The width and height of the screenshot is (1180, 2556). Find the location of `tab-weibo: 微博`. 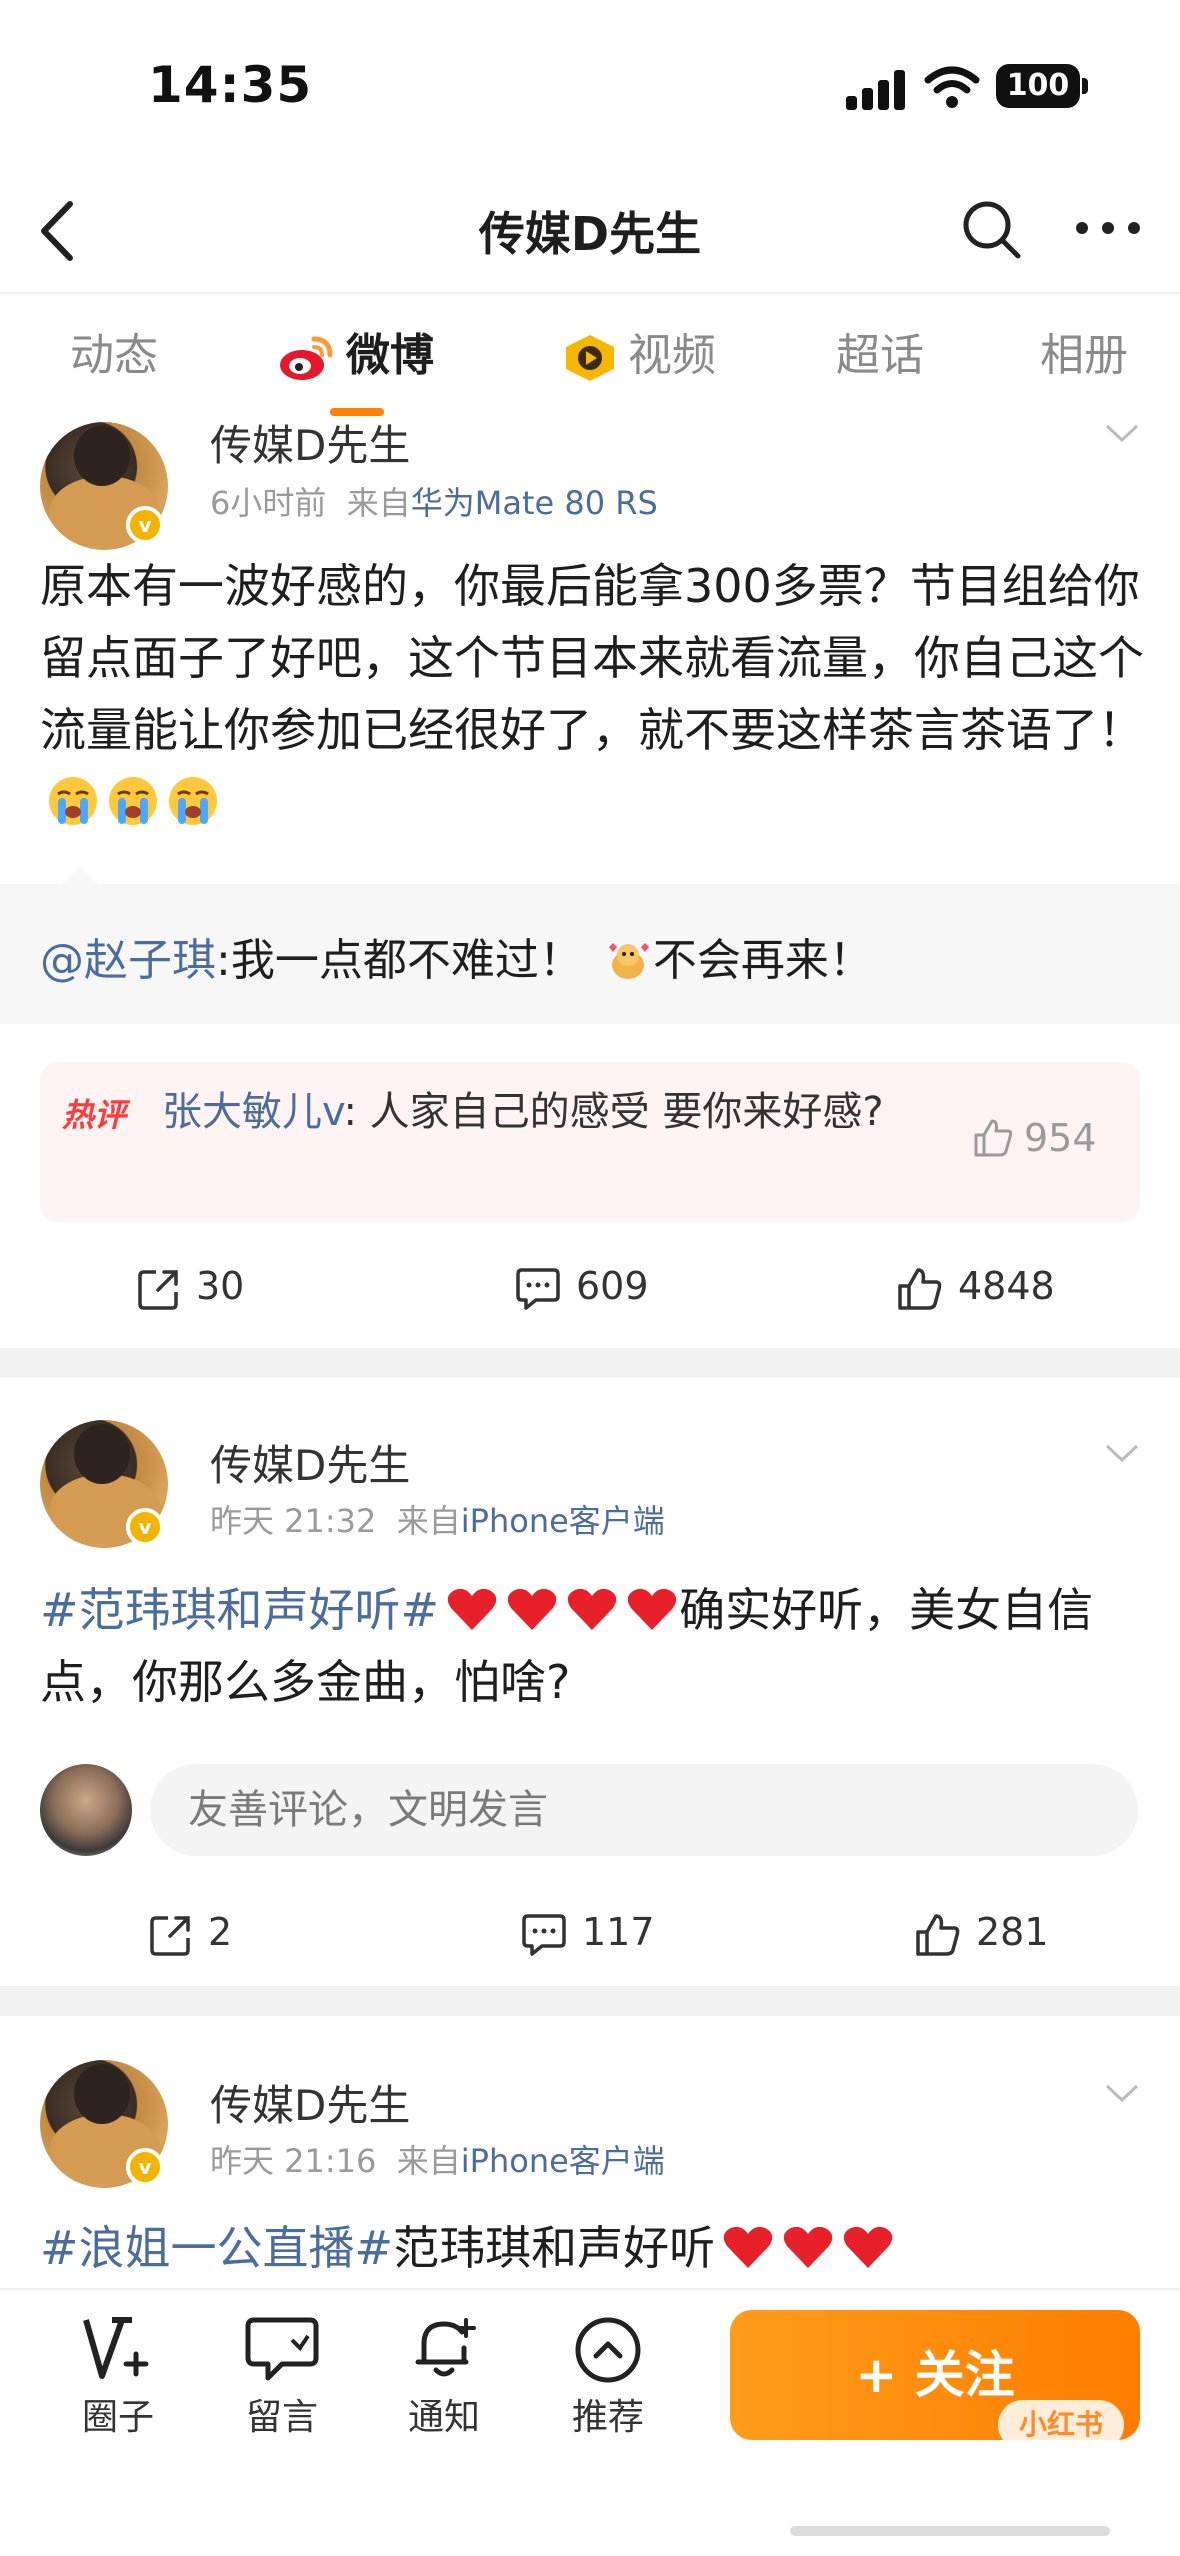

tab-weibo: 微博 is located at coordinates (356, 356).